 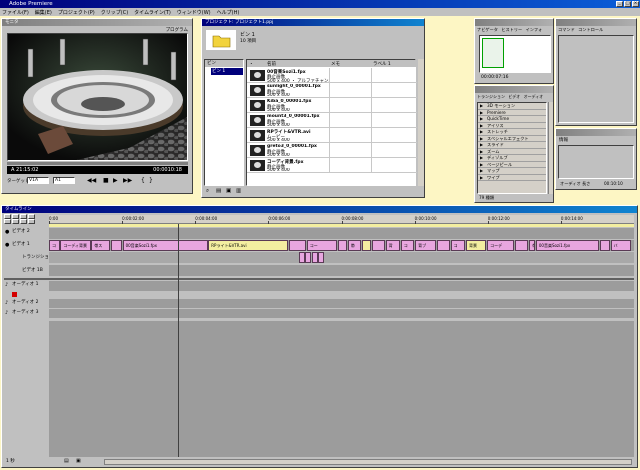 What do you see at coordinates (7, 221) in the screenshot?
I see `zoom-tool-icon` at bounding box center [7, 221].